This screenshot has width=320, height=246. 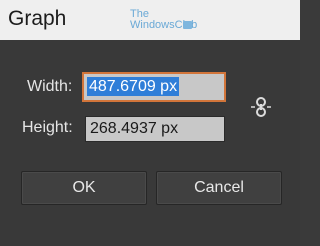 What do you see at coordinates (163, 20) in the screenshot?
I see `watermark-logo: The WindowsClub` at bounding box center [163, 20].